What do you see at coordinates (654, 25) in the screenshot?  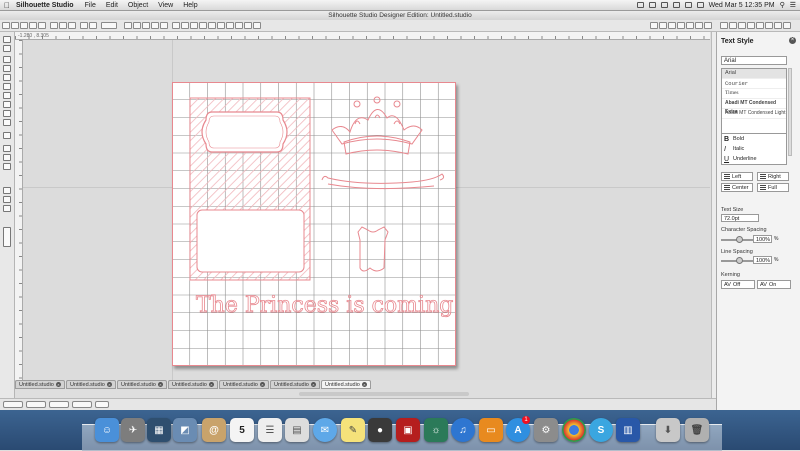 I see `page-settings-icon` at bounding box center [654, 25].